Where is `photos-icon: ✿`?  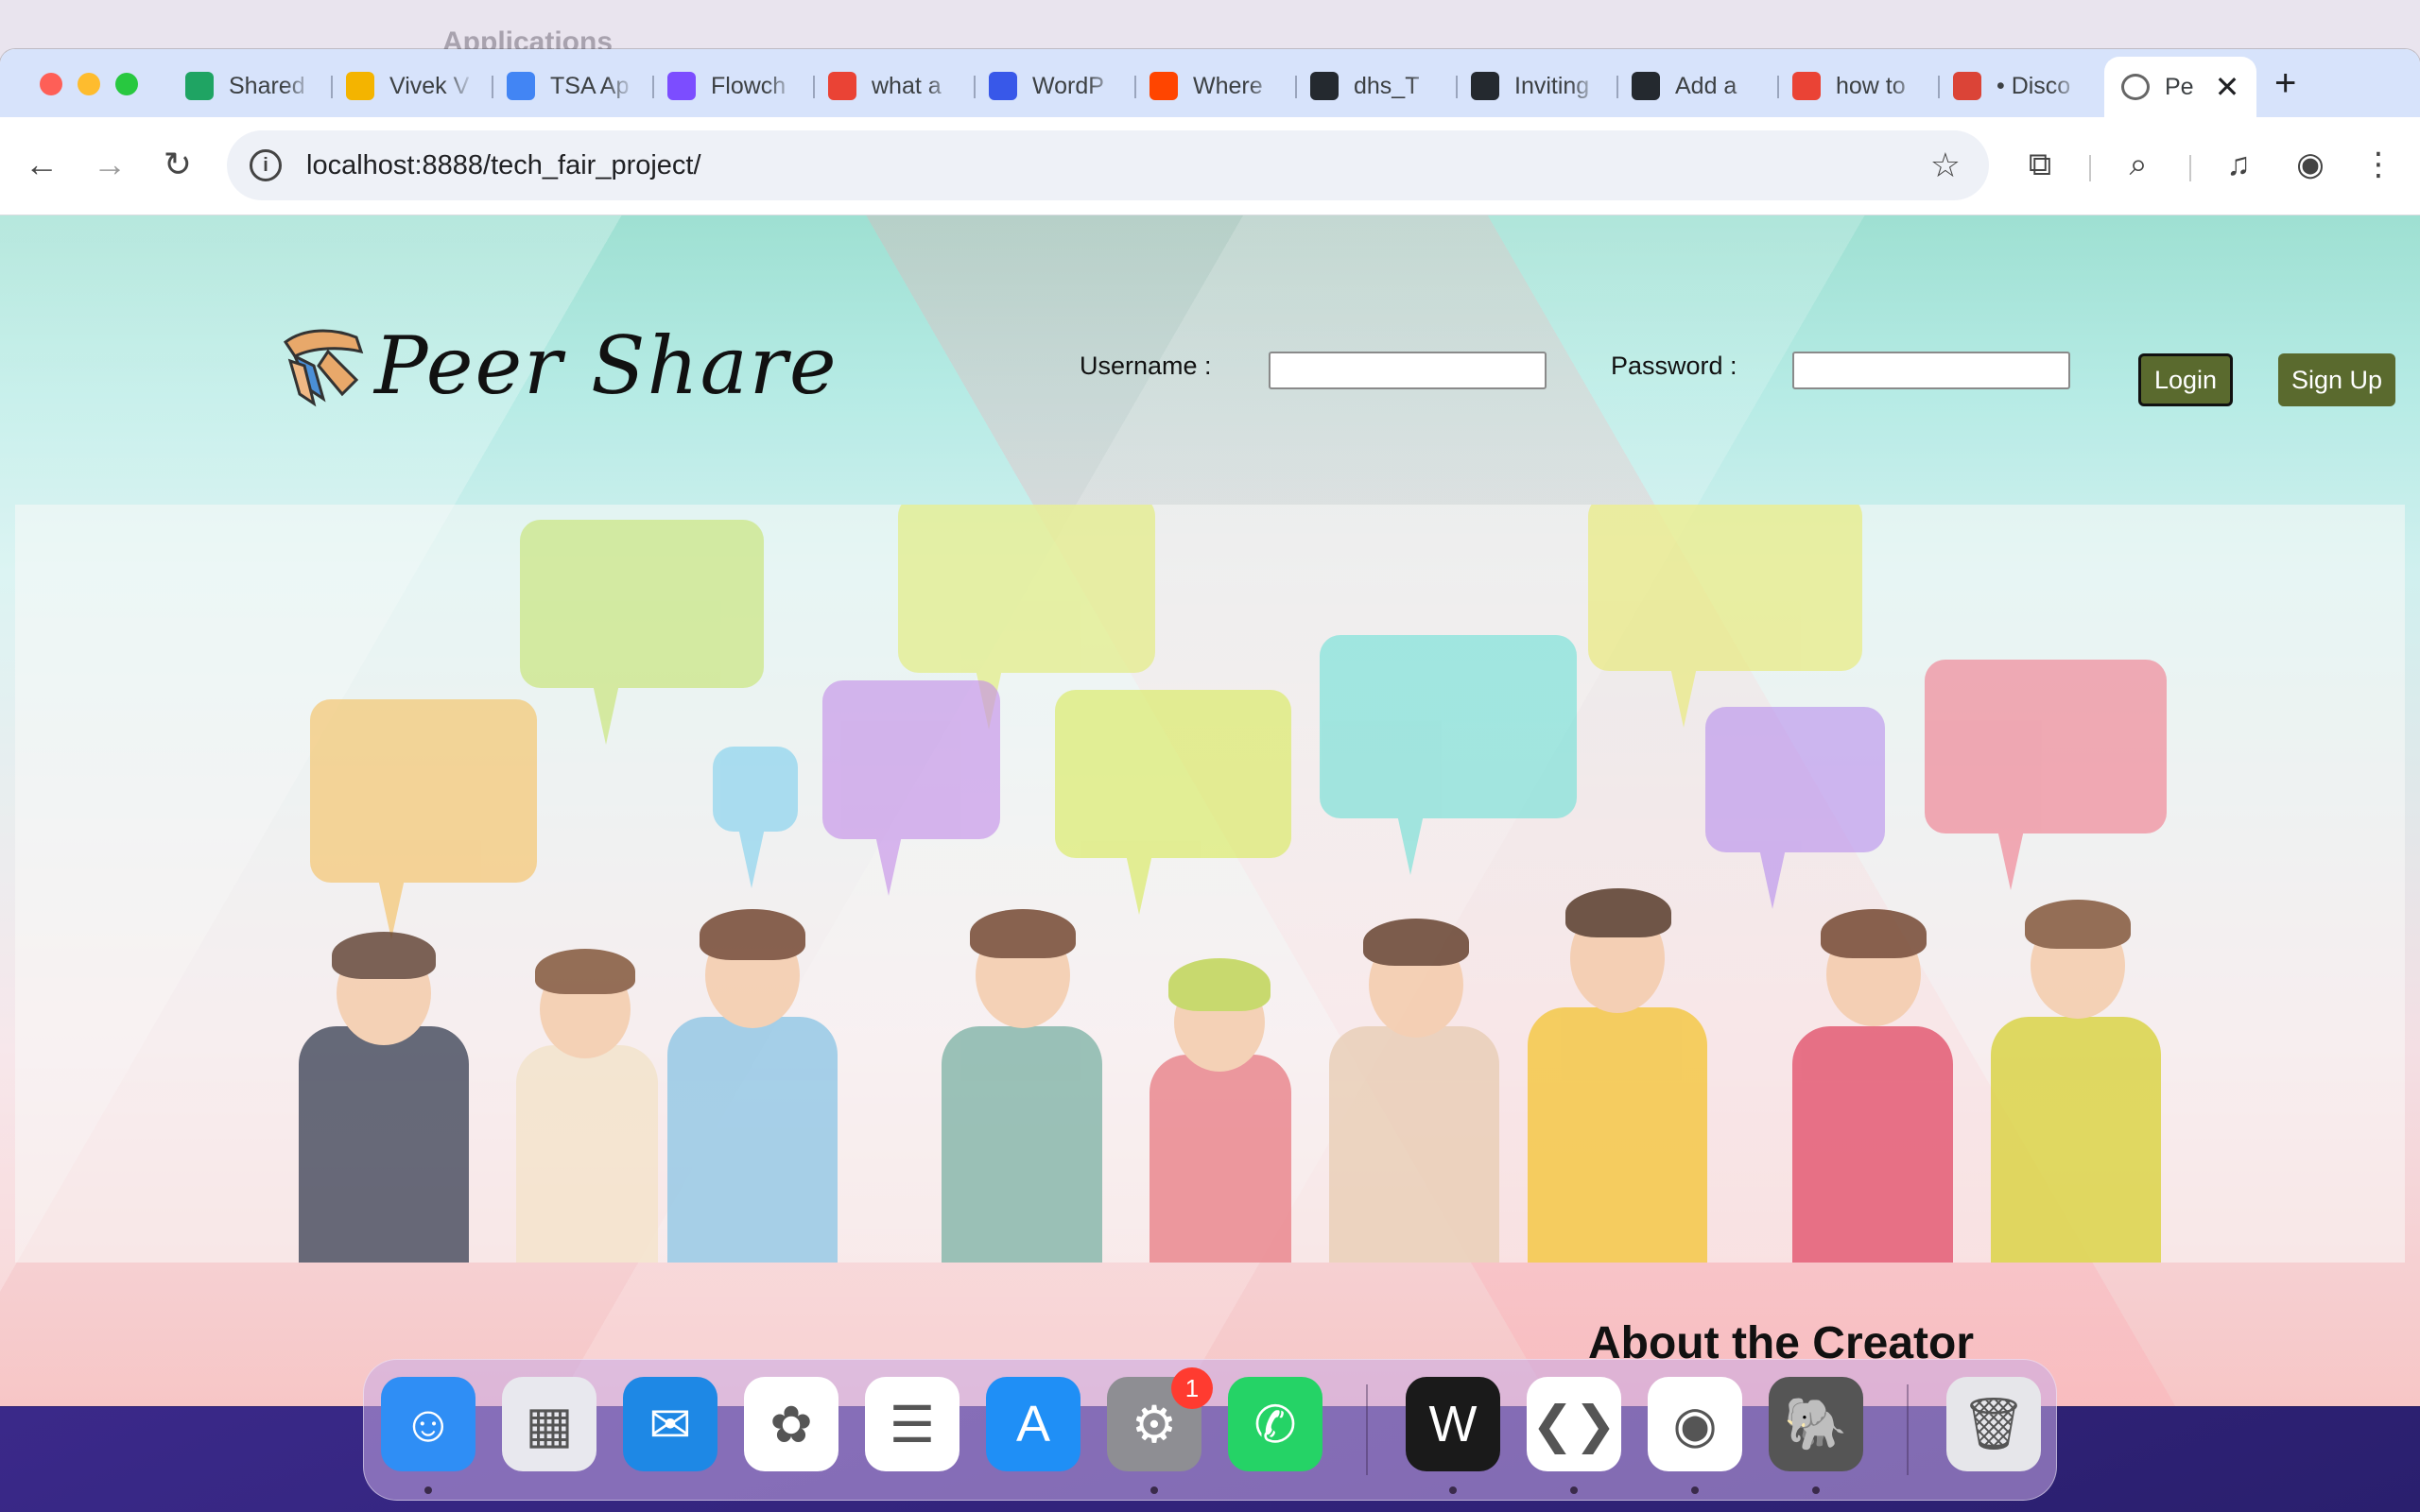 photos-icon: ✿ is located at coordinates (791, 1424).